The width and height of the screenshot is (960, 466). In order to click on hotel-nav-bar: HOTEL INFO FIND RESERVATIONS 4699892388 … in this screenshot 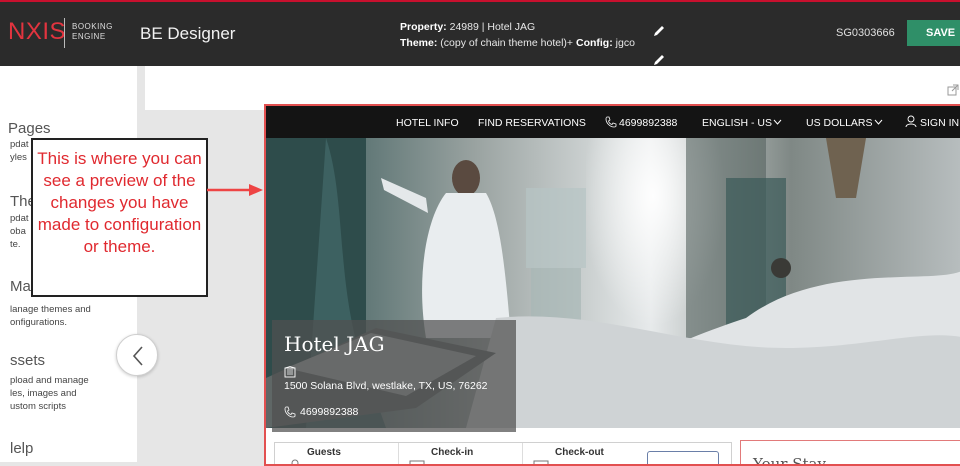, I will do `click(613, 122)`.